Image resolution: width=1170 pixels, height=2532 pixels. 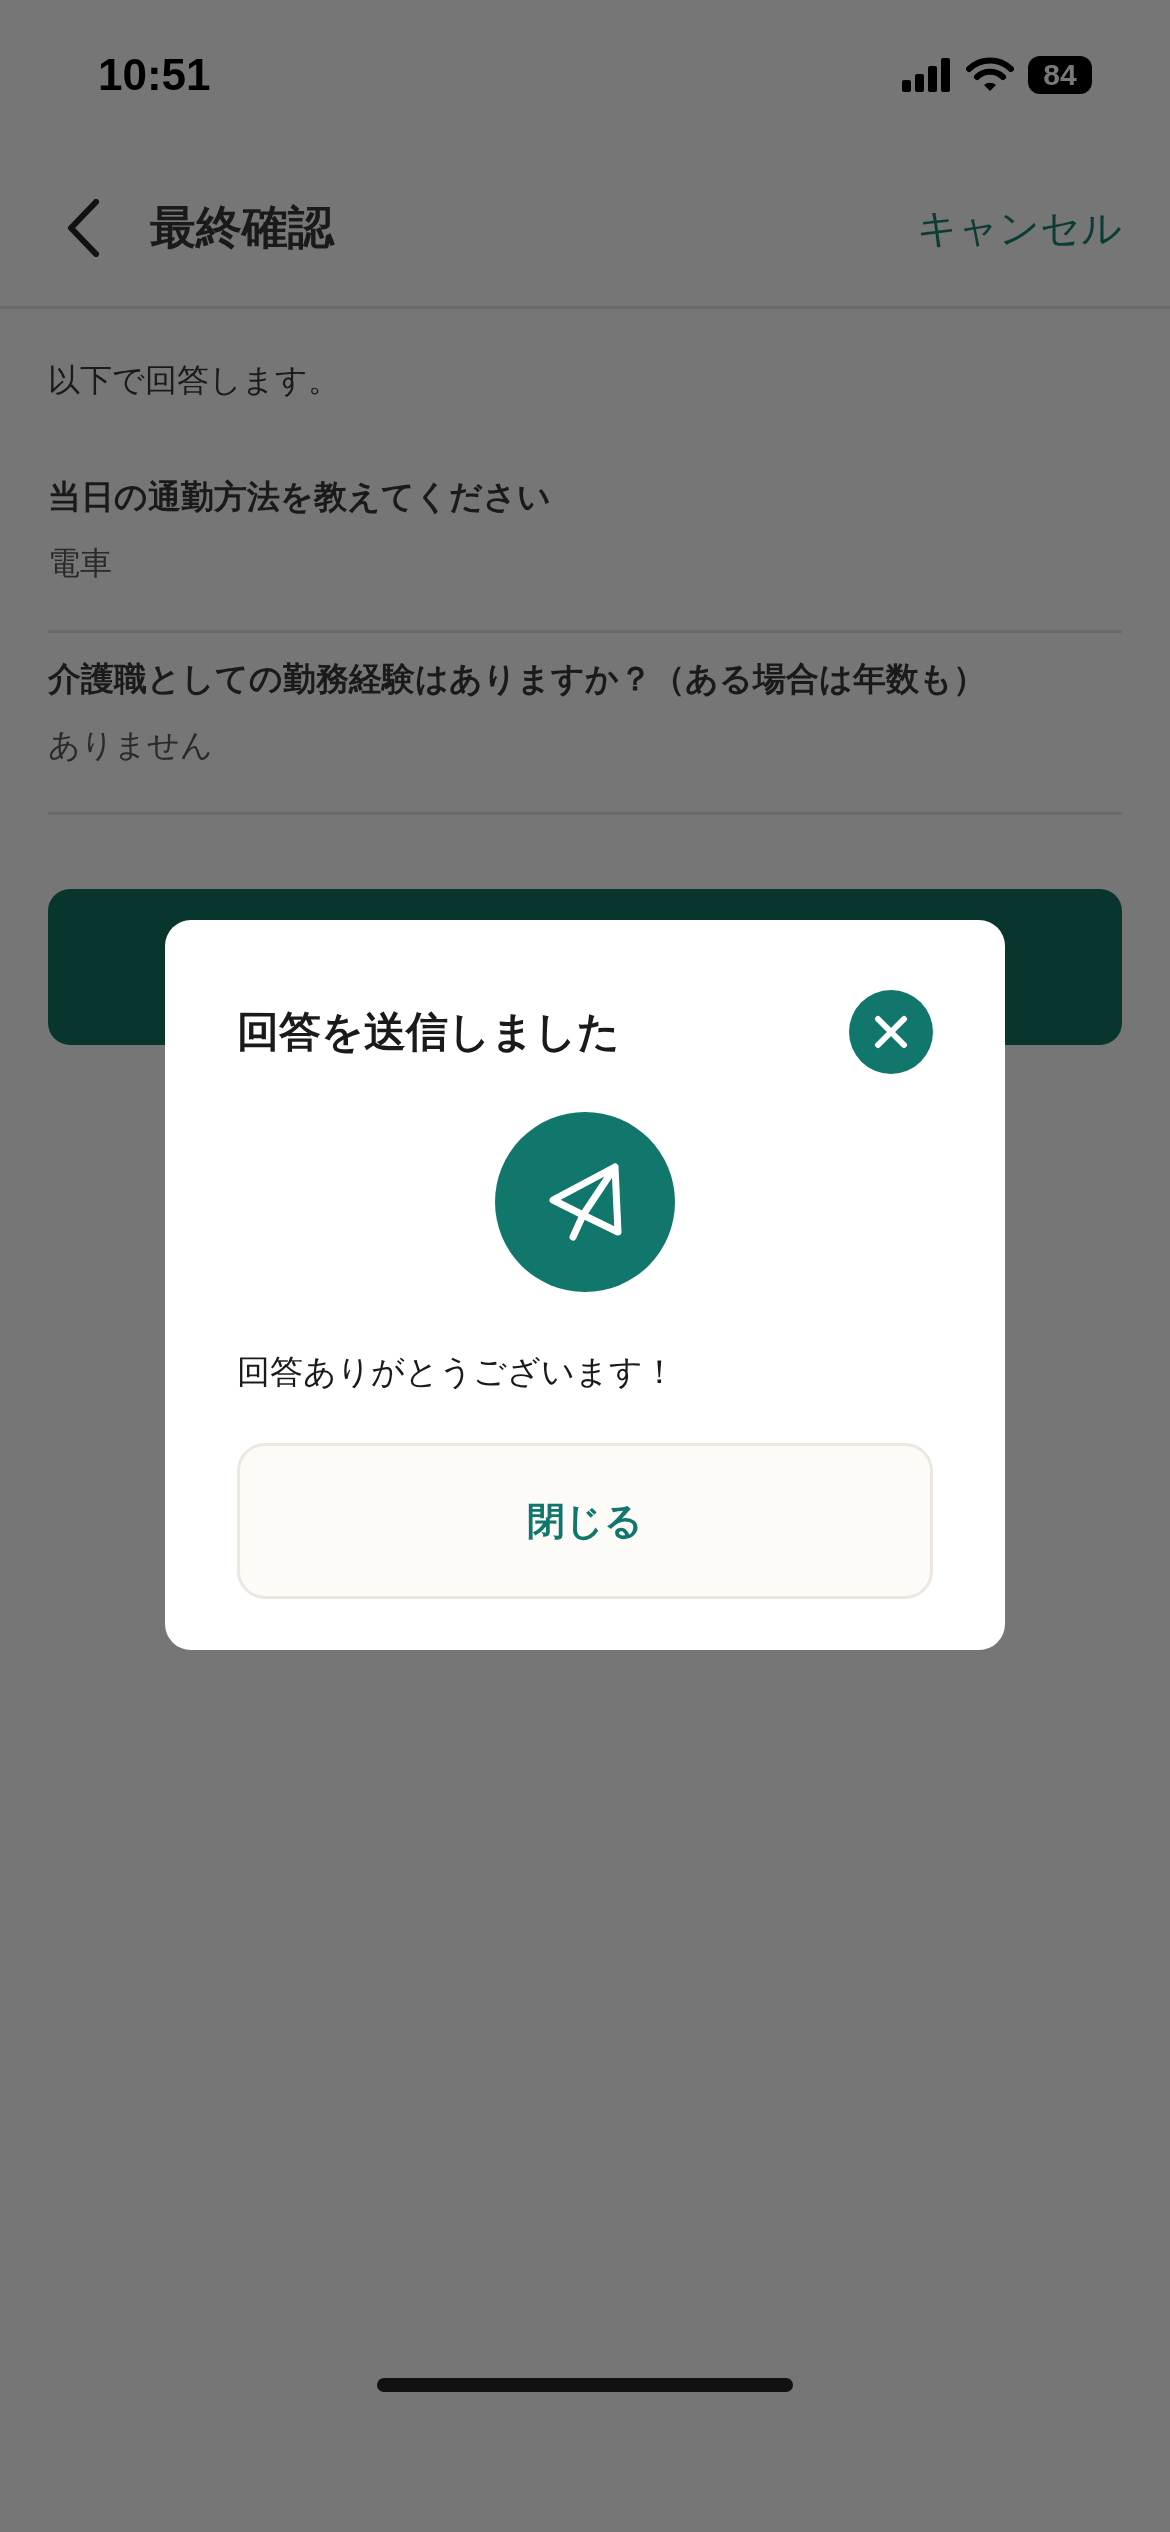 What do you see at coordinates (585, 1202) in the screenshot?
I see `paper-plane-icon` at bounding box center [585, 1202].